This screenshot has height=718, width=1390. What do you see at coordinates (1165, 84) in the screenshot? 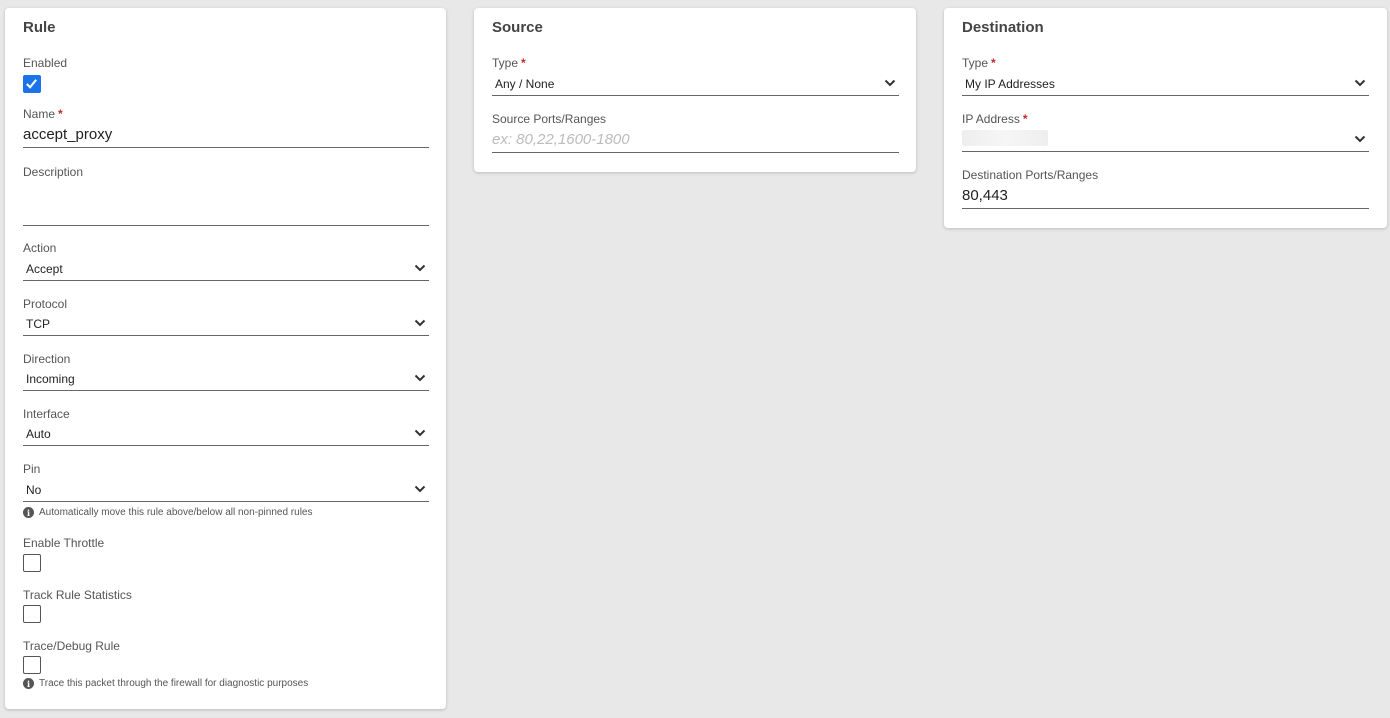
I see `destination-type-select: My IP Addresses` at bounding box center [1165, 84].